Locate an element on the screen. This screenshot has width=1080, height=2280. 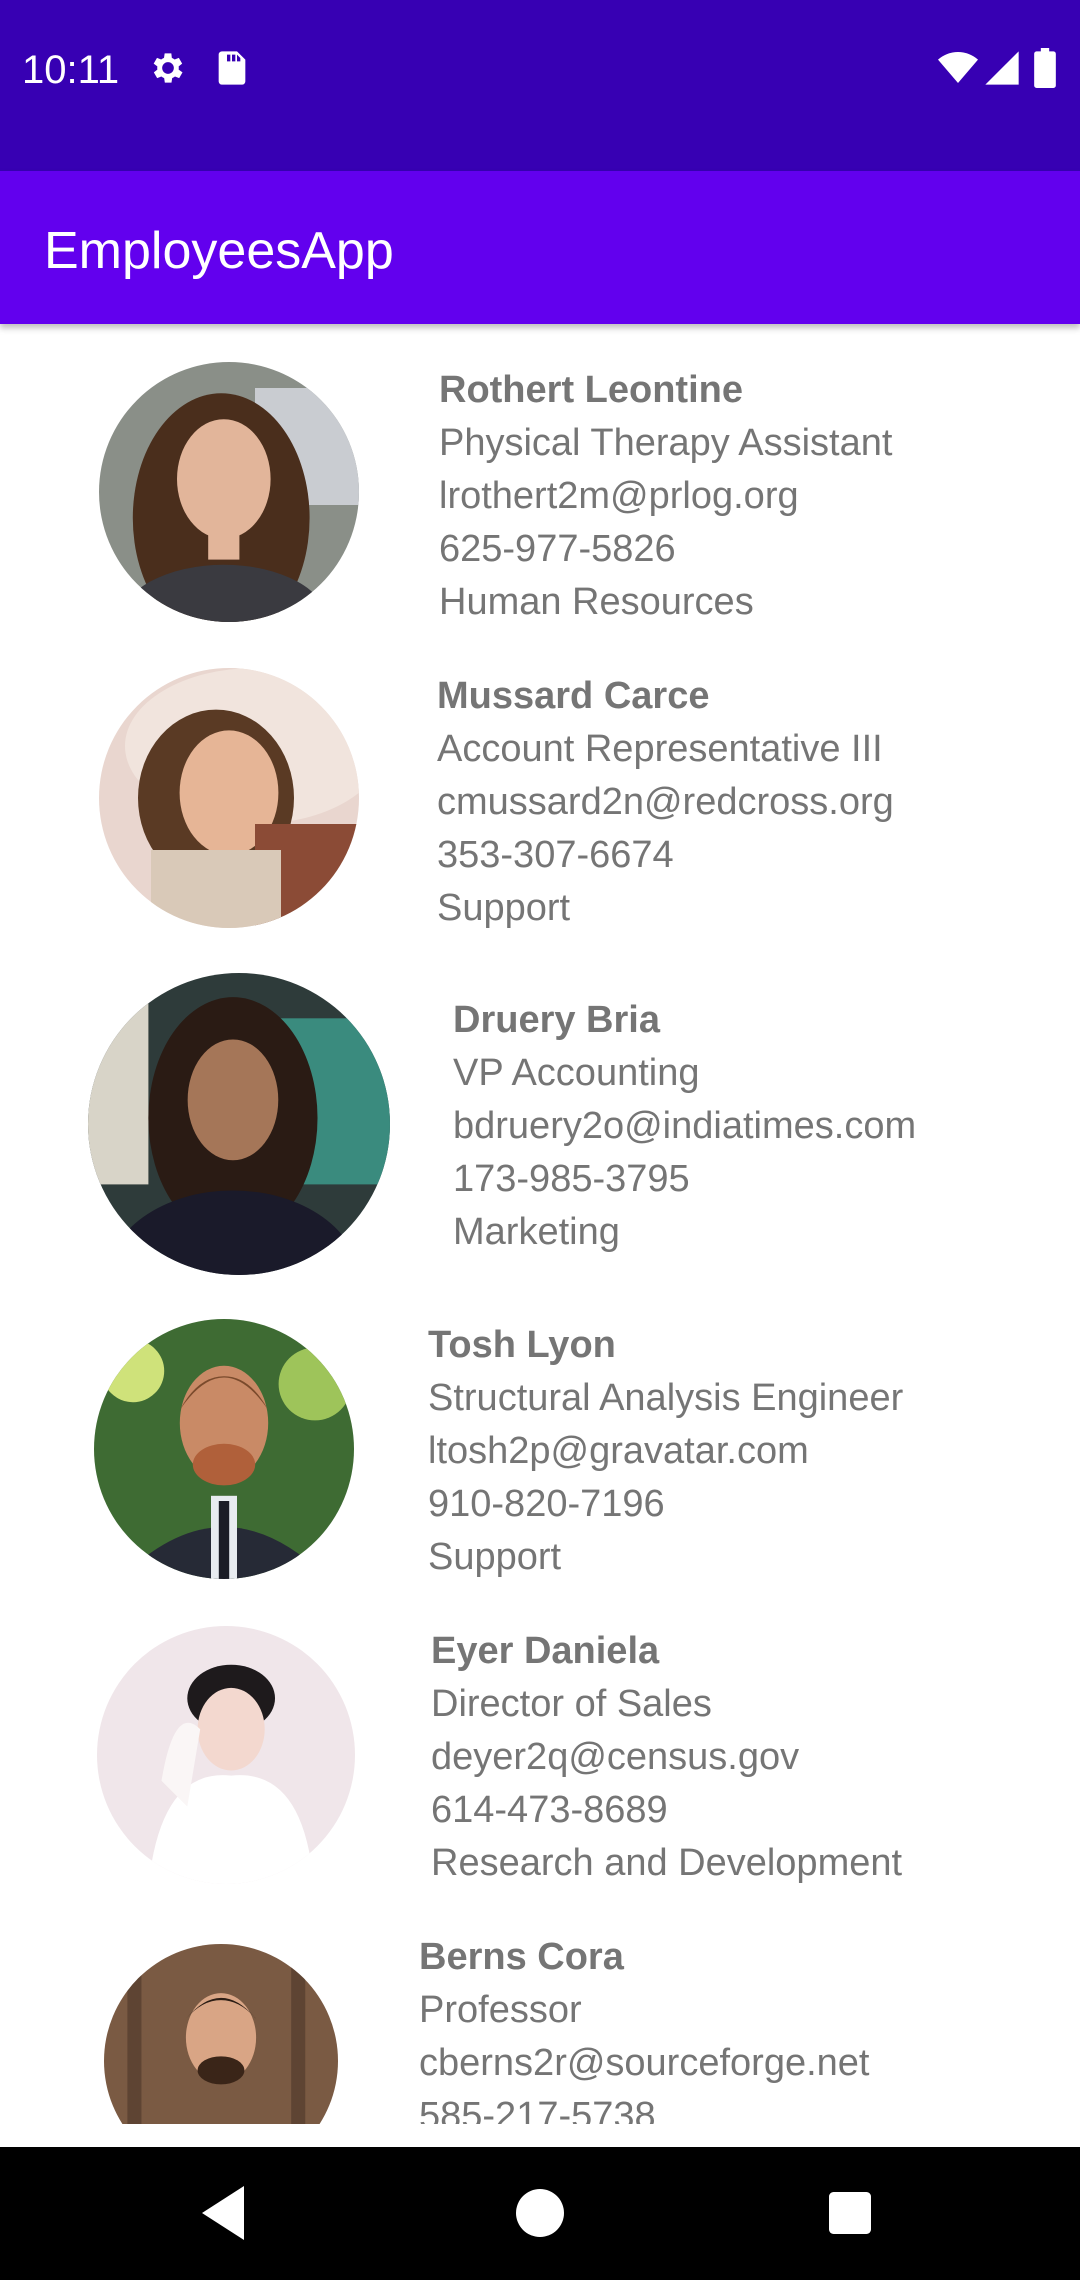
employee-email: bdruery2o@indiatimes.com is located at coordinates (685, 1126).